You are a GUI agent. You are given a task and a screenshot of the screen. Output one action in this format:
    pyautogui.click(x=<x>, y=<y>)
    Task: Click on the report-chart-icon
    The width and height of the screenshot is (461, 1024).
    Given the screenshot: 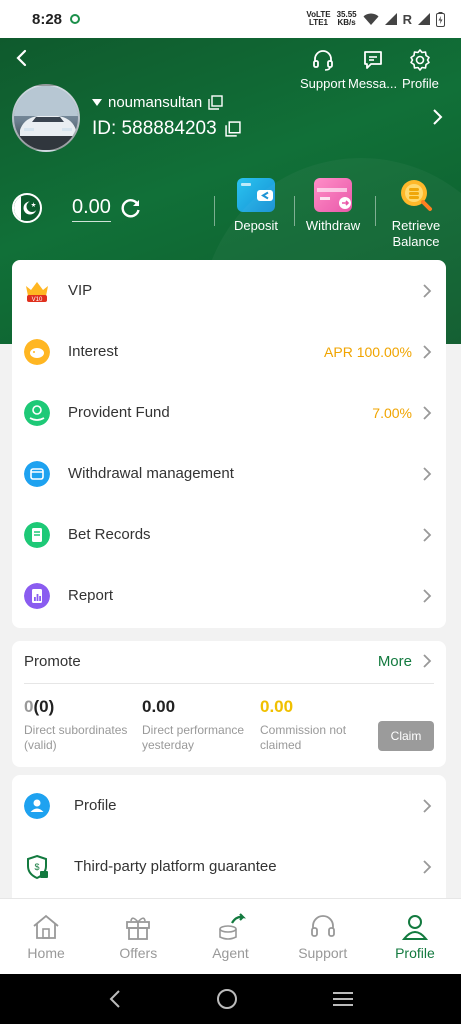 What is the action you would take?
    pyautogui.click(x=37, y=595)
    